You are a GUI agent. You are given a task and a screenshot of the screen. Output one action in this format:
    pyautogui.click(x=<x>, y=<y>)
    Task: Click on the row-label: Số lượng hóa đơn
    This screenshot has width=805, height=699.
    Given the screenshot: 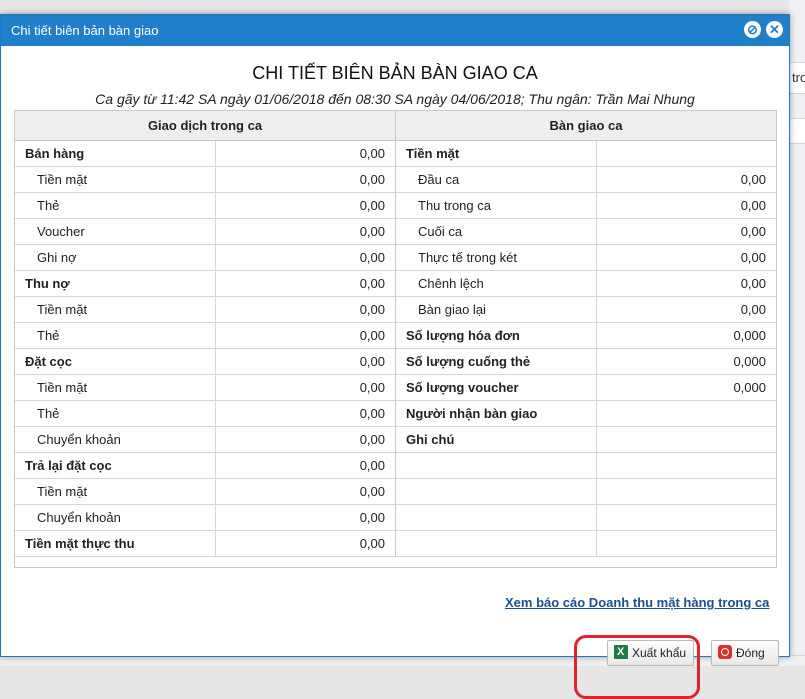 What is the action you would take?
    pyautogui.click(x=463, y=335)
    